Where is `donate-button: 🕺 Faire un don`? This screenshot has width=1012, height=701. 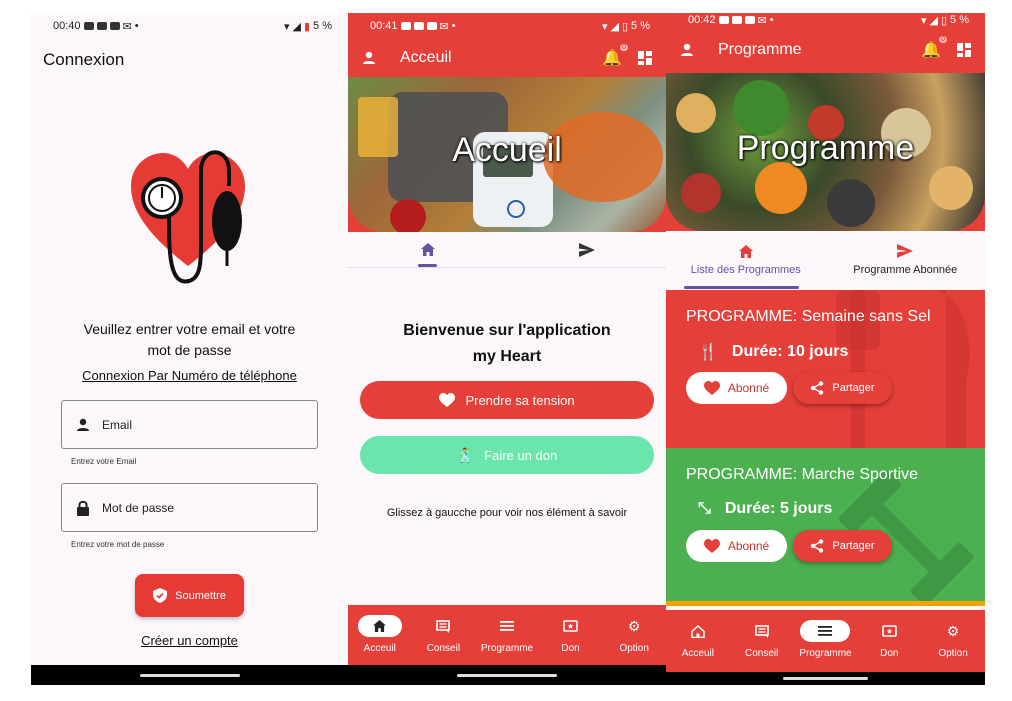 donate-button: 🕺 Faire un don is located at coordinates (507, 455).